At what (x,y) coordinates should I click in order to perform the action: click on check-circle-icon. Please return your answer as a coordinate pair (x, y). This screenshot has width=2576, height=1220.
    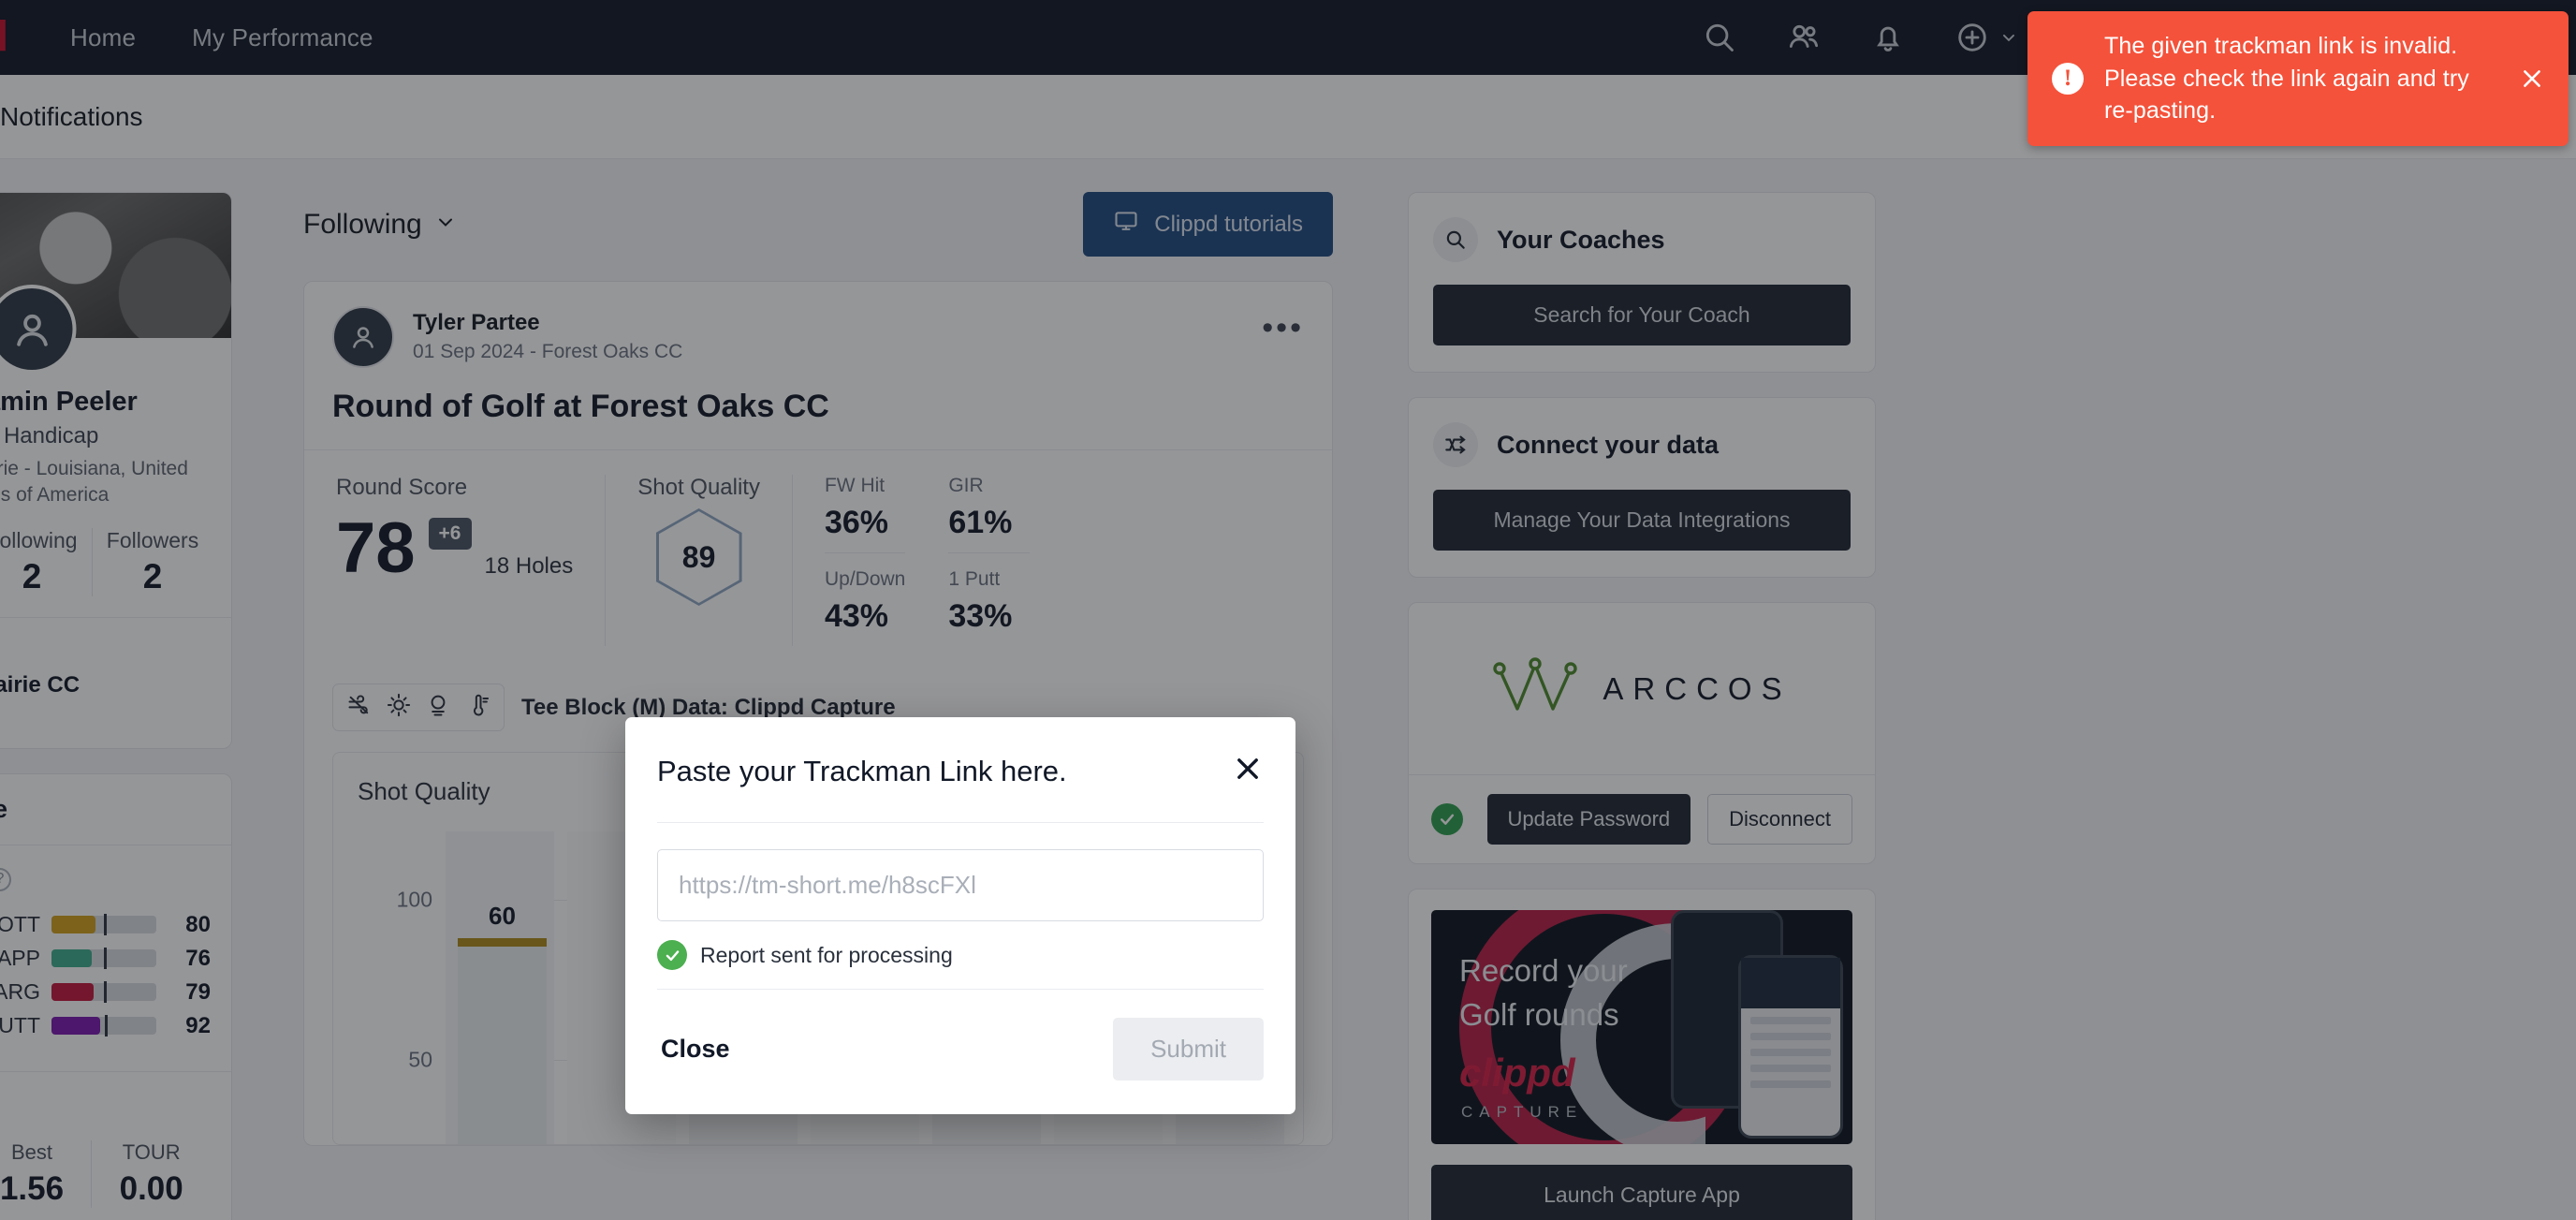
    Looking at the image, I should click on (672, 955).